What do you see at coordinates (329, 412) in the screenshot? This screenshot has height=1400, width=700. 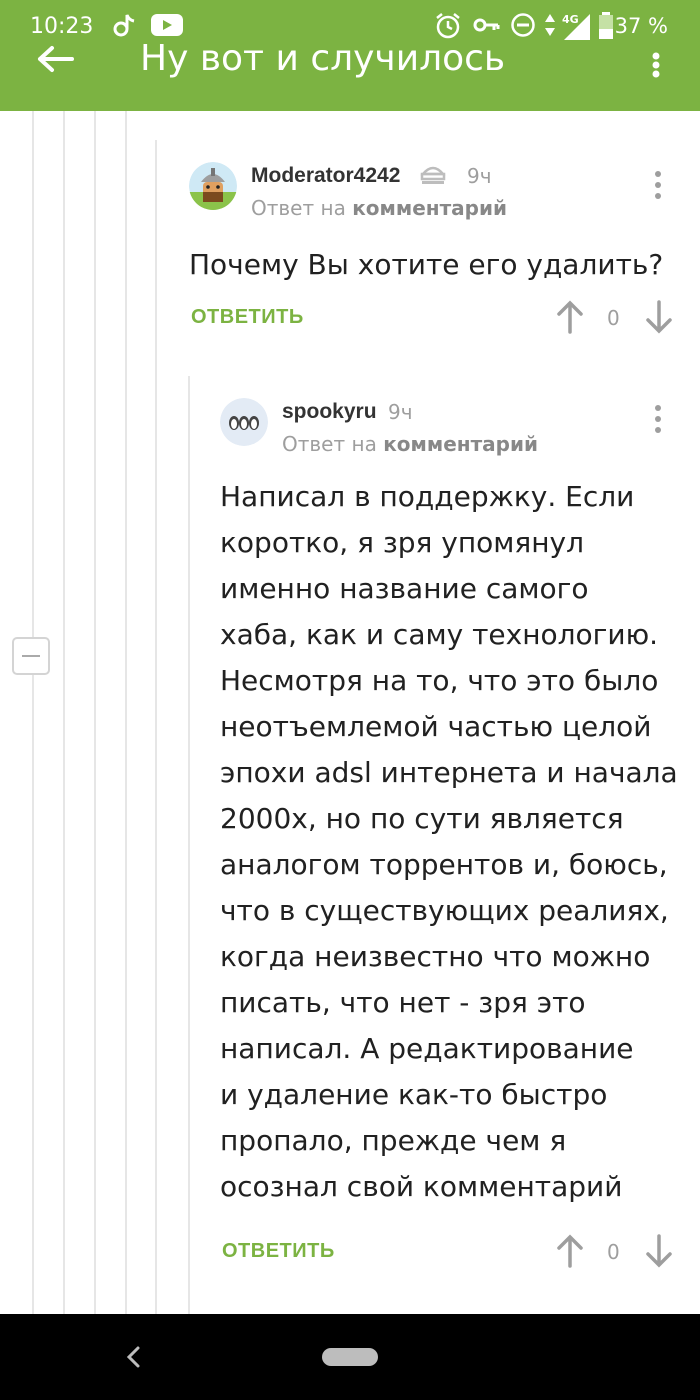 I see `comment-username: spookyru` at bounding box center [329, 412].